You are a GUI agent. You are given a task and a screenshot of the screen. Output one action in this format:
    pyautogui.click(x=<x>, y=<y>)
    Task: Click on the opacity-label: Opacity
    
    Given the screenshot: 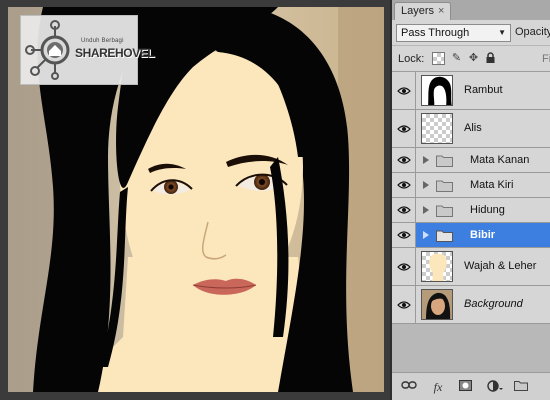 What is the action you would take?
    pyautogui.click(x=532, y=32)
    